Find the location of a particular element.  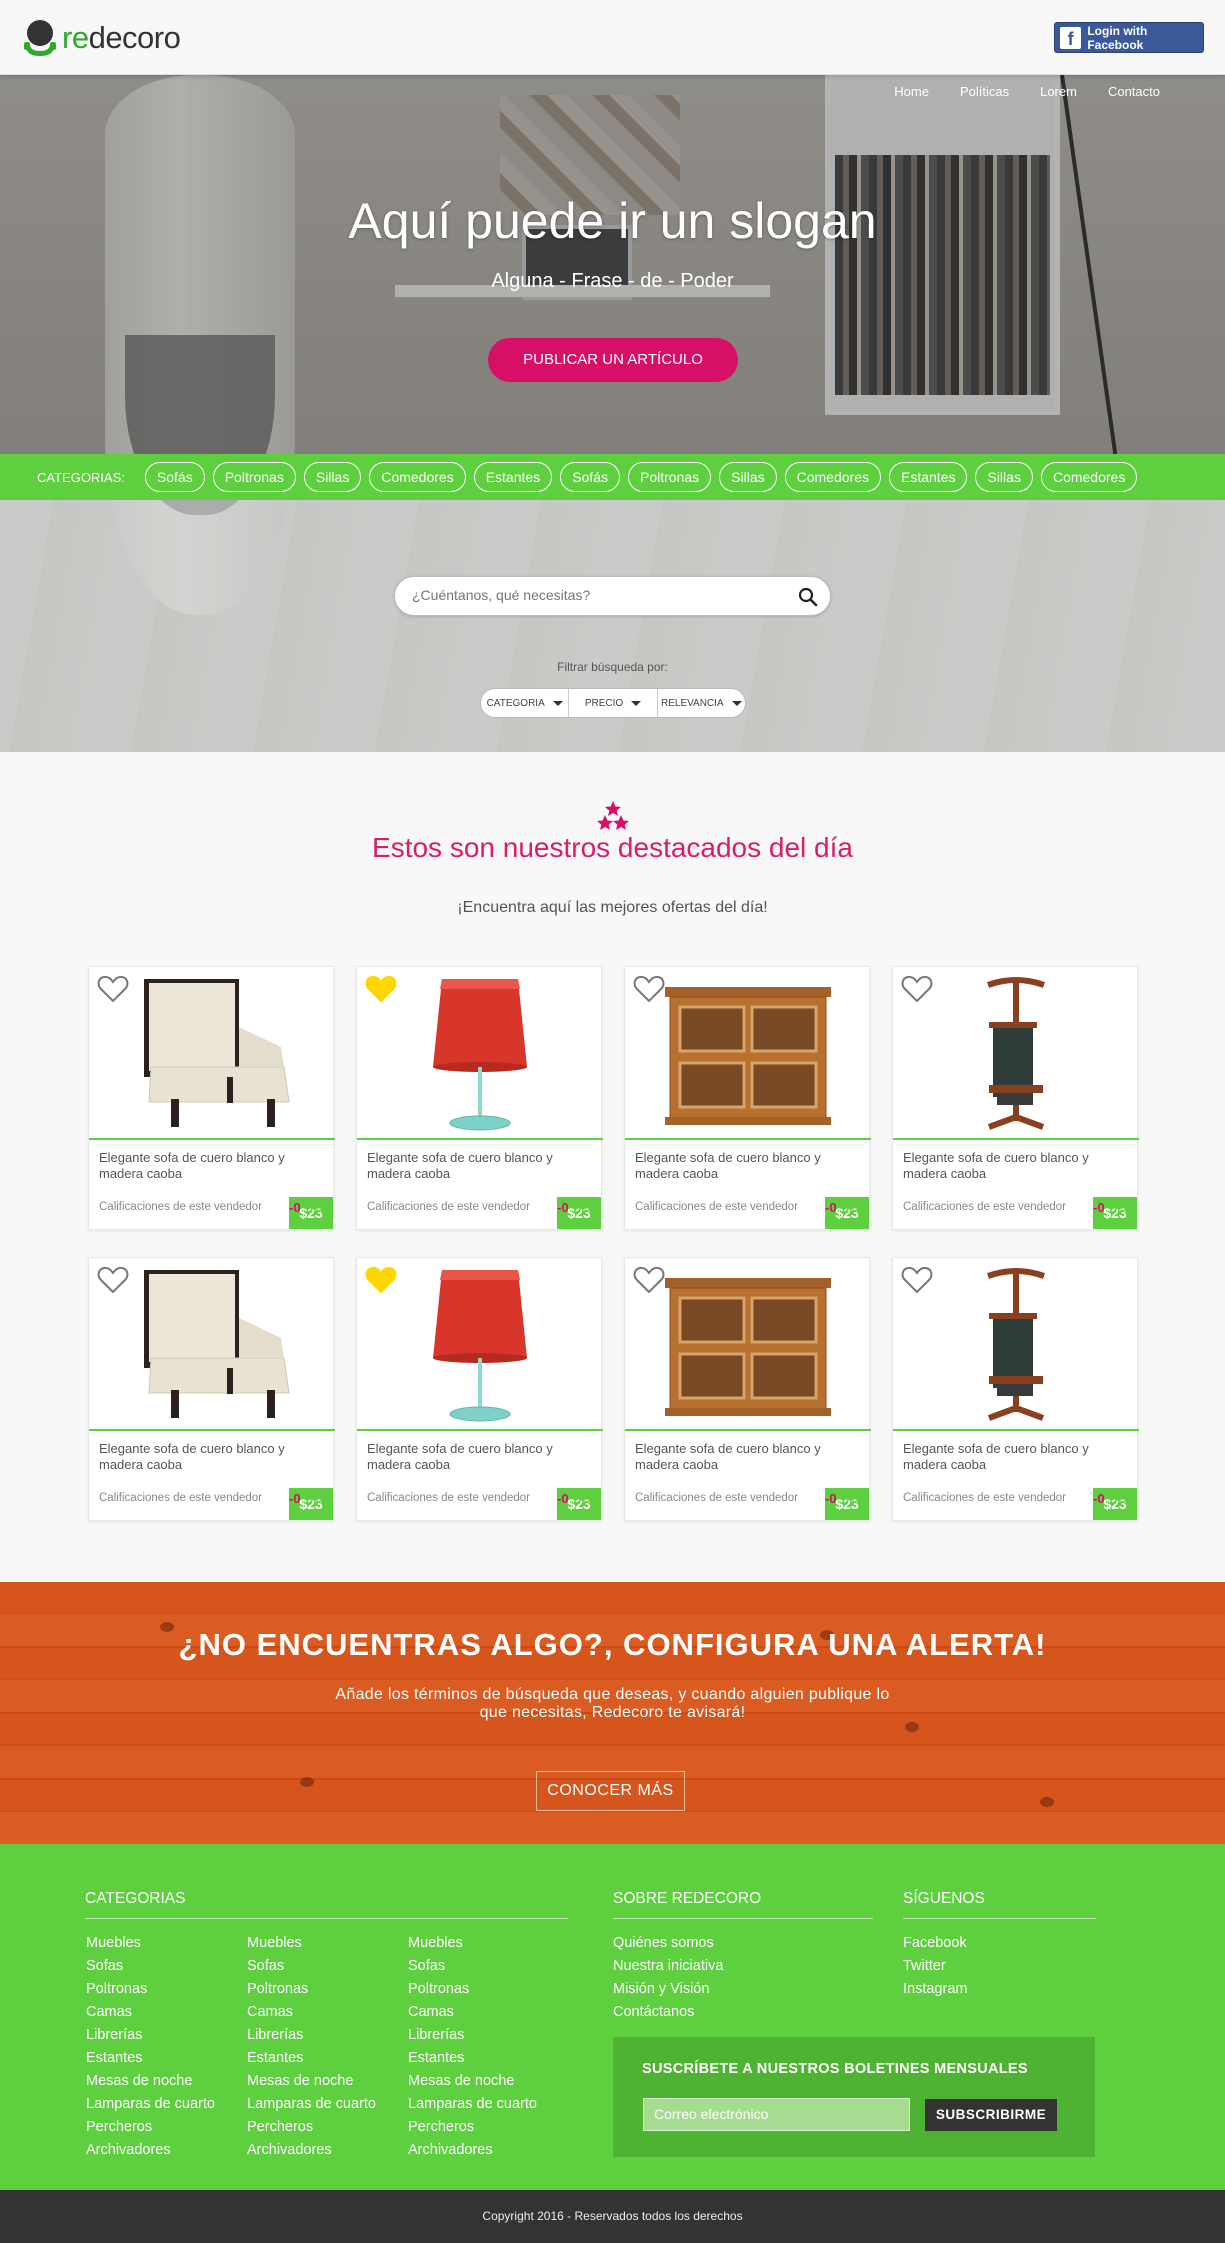

subscribe-button: SUBSCRIBIRME is located at coordinates (991, 2115).